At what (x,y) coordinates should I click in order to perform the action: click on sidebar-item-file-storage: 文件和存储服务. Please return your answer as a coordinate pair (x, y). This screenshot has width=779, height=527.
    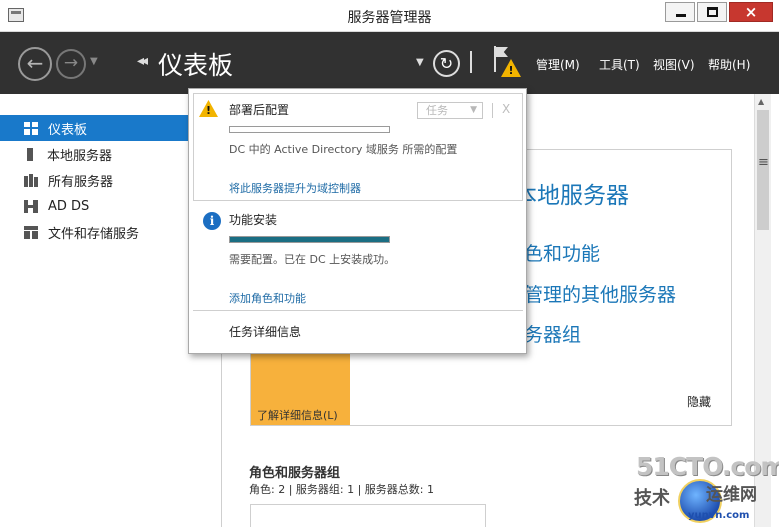
    Looking at the image, I should click on (94, 232).